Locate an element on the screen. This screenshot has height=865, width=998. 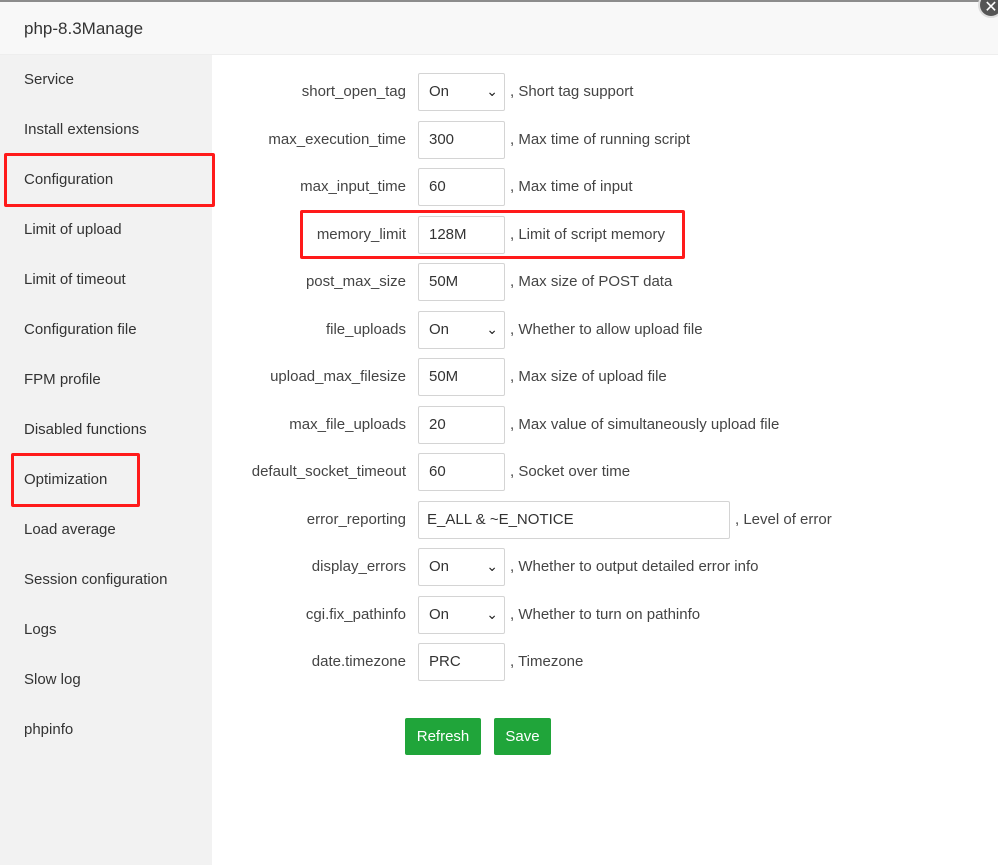
max-input-time-input: 60 is located at coordinates (461, 187).